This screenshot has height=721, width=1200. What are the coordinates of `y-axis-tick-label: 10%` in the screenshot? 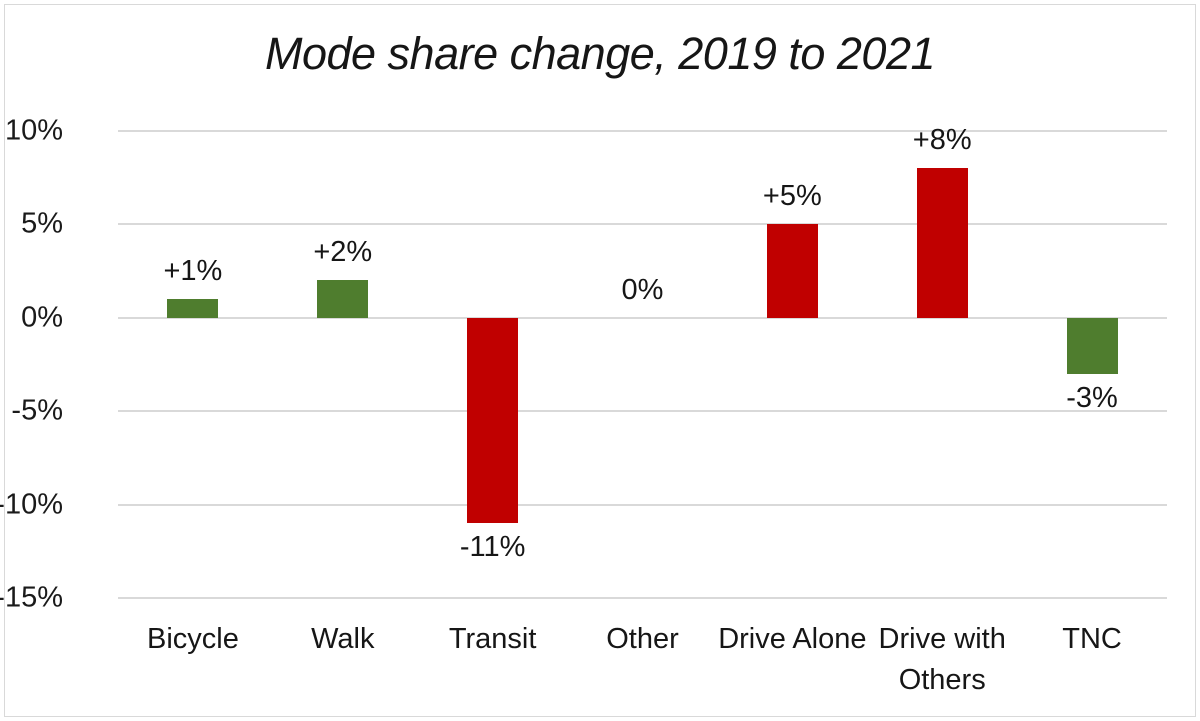 It's located at (33, 130).